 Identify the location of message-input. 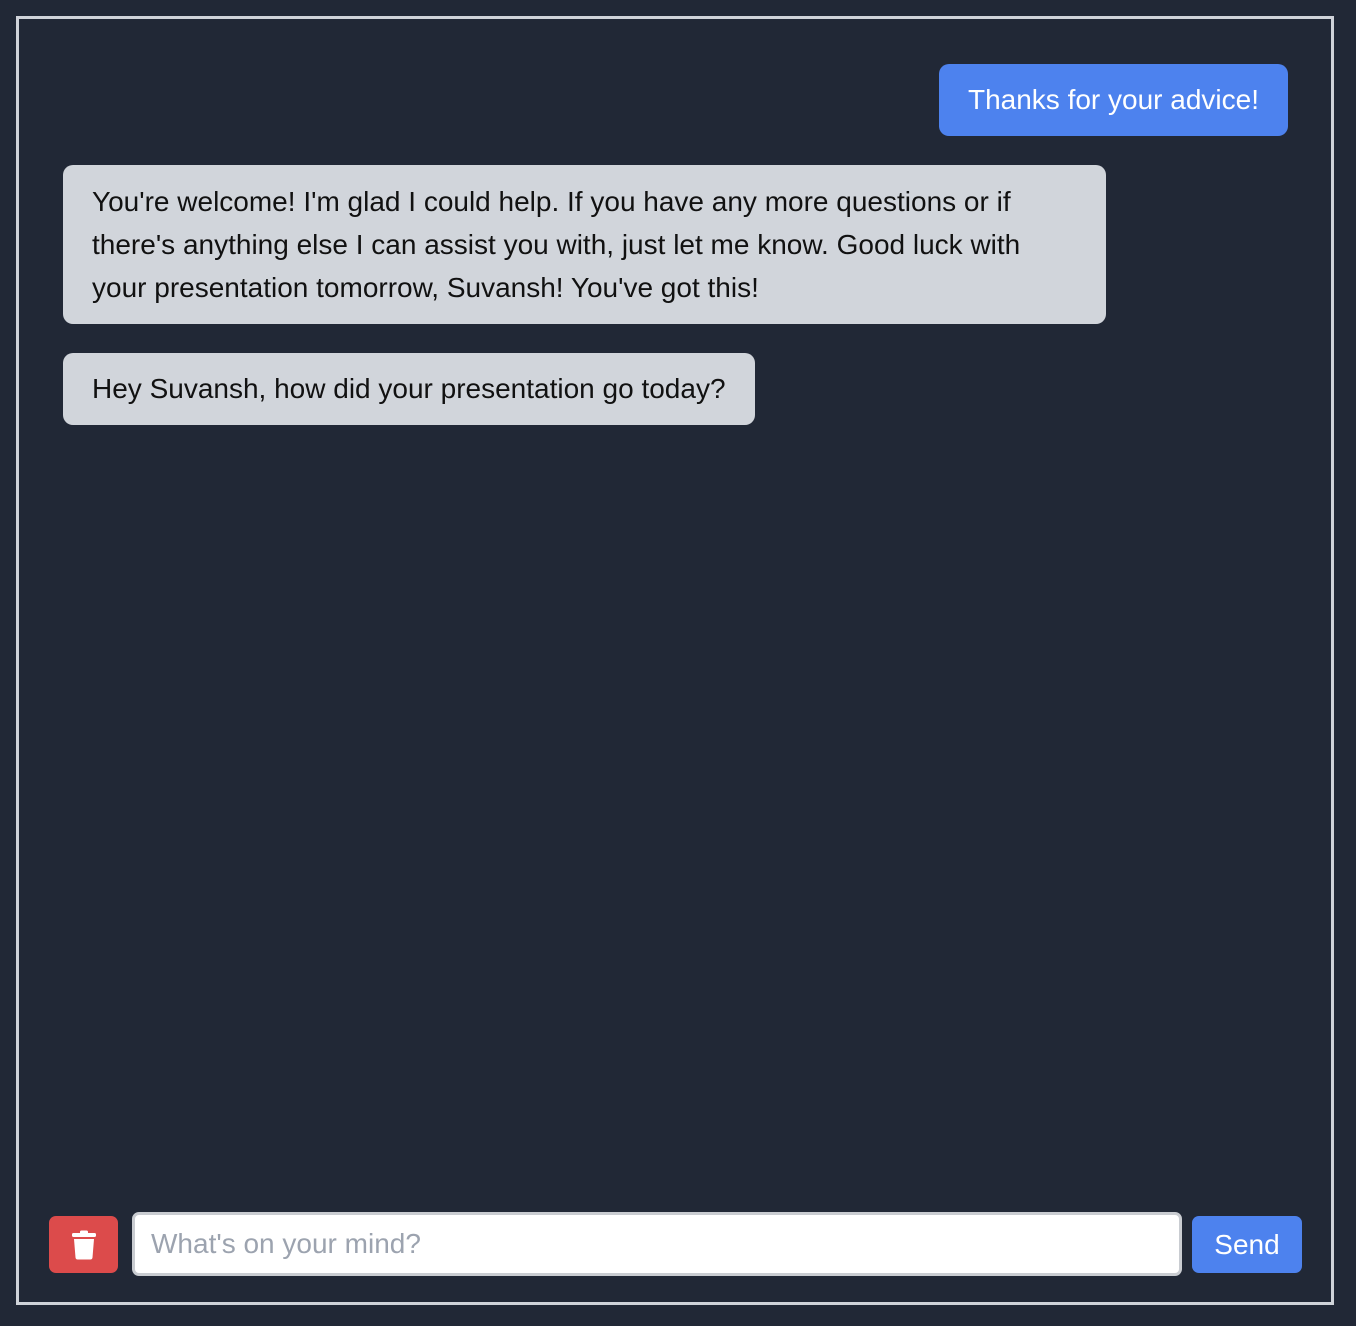
(657, 1244).